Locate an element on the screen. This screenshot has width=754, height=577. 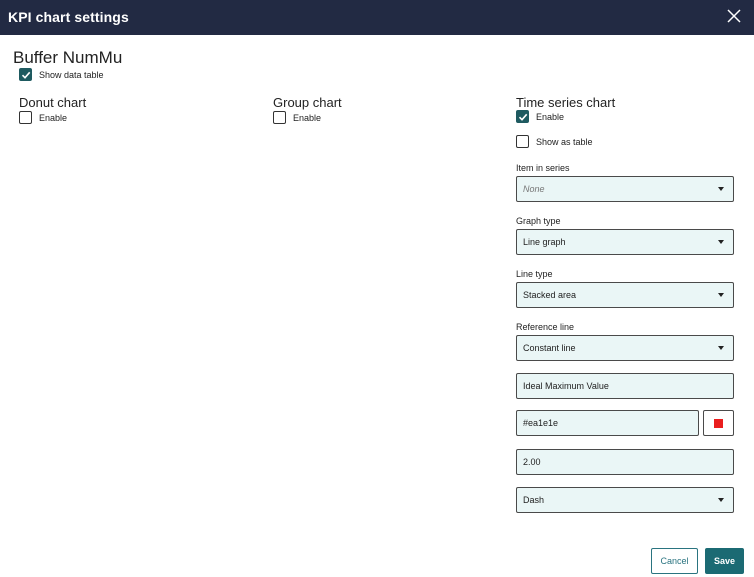
time-series-enable-checkbox is located at coordinates (522, 116).